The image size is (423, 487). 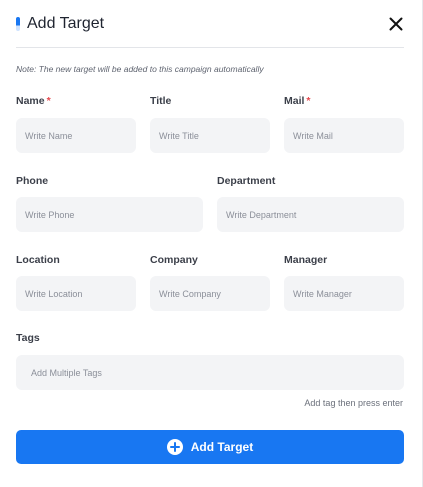 I want to click on department-label: Department, so click(x=246, y=181).